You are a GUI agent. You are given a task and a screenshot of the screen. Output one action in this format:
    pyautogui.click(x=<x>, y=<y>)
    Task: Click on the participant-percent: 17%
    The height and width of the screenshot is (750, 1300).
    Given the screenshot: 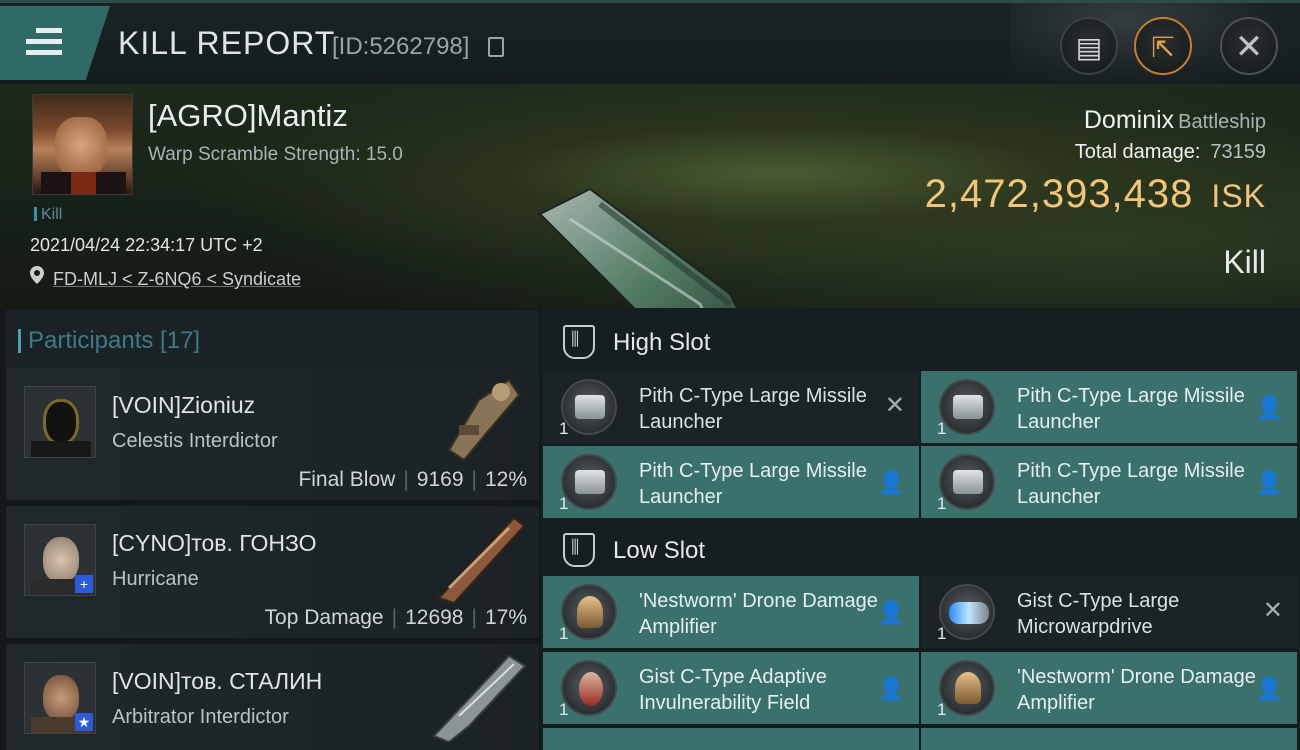 What is the action you would take?
    pyautogui.click(x=505, y=617)
    